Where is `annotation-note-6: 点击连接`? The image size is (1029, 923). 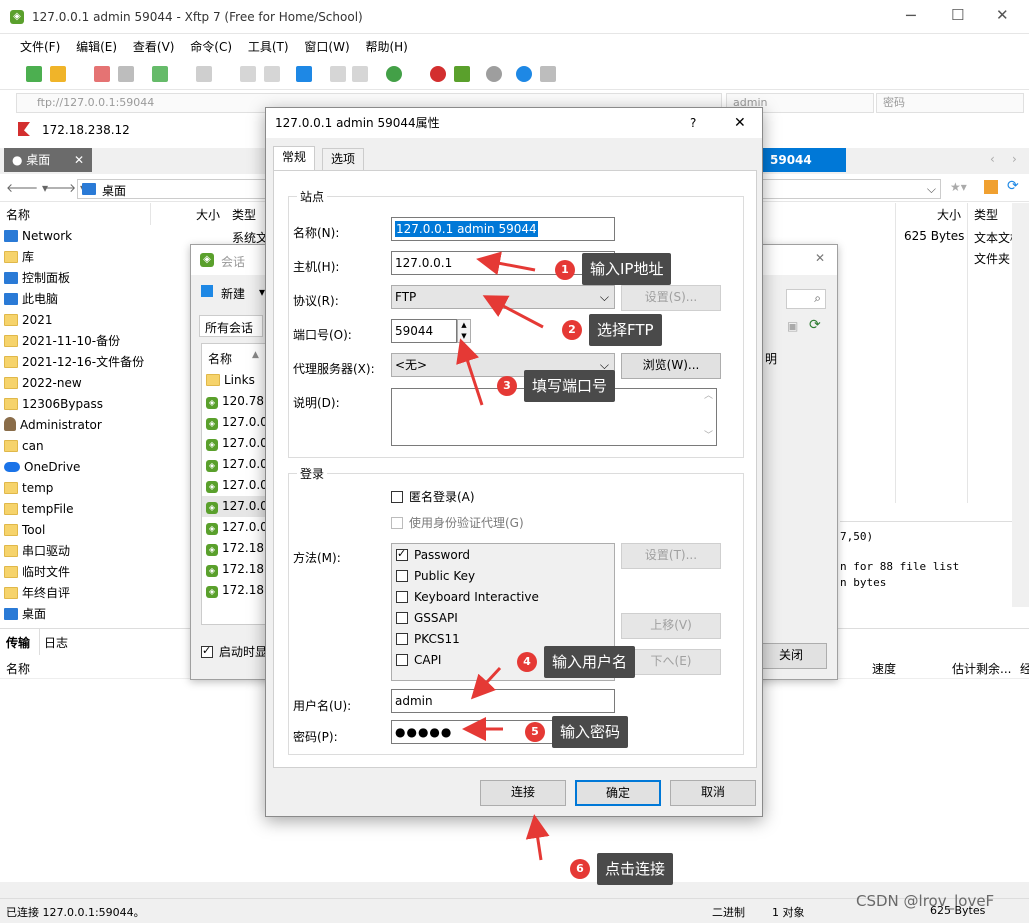 annotation-note-6: 点击连接 is located at coordinates (635, 869).